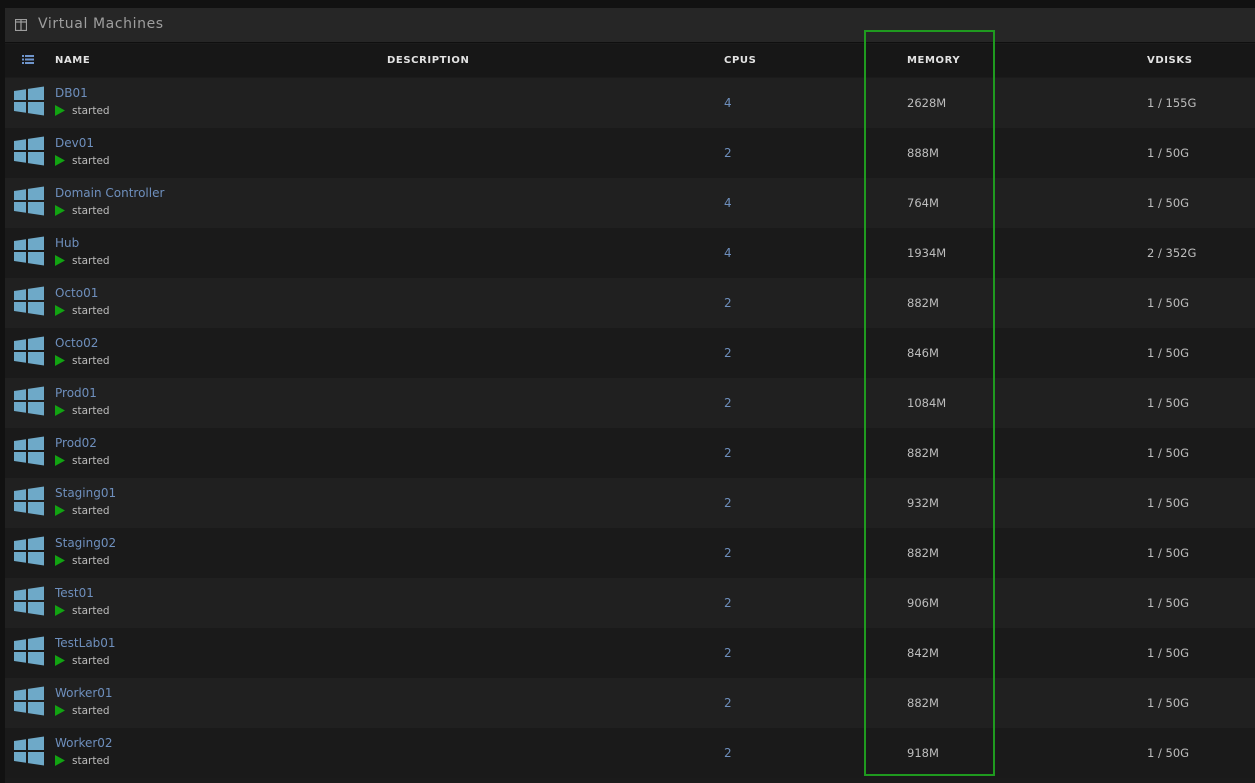 This screenshot has height=783, width=1255. I want to click on table-row: Octo02 started 2 846M 1 / 50G, so click(630, 353).